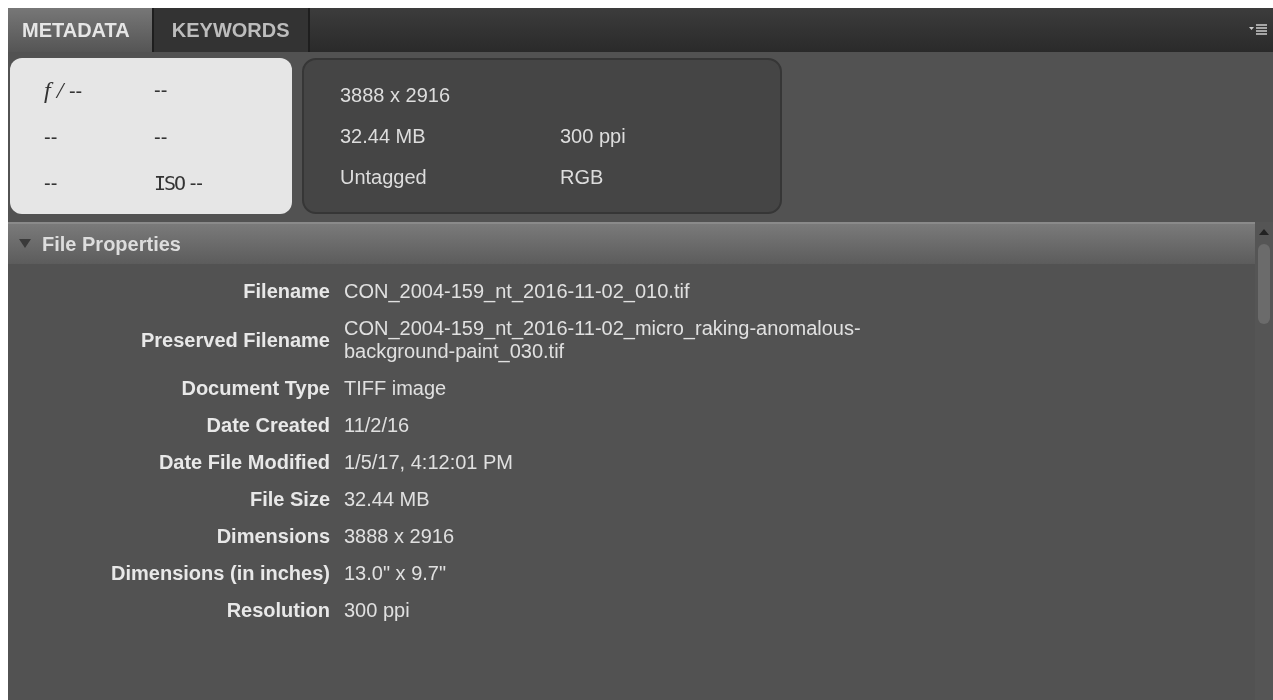 This screenshot has height=700, width=1273. I want to click on resolution-value: 300 ppi, so click(593, 136).